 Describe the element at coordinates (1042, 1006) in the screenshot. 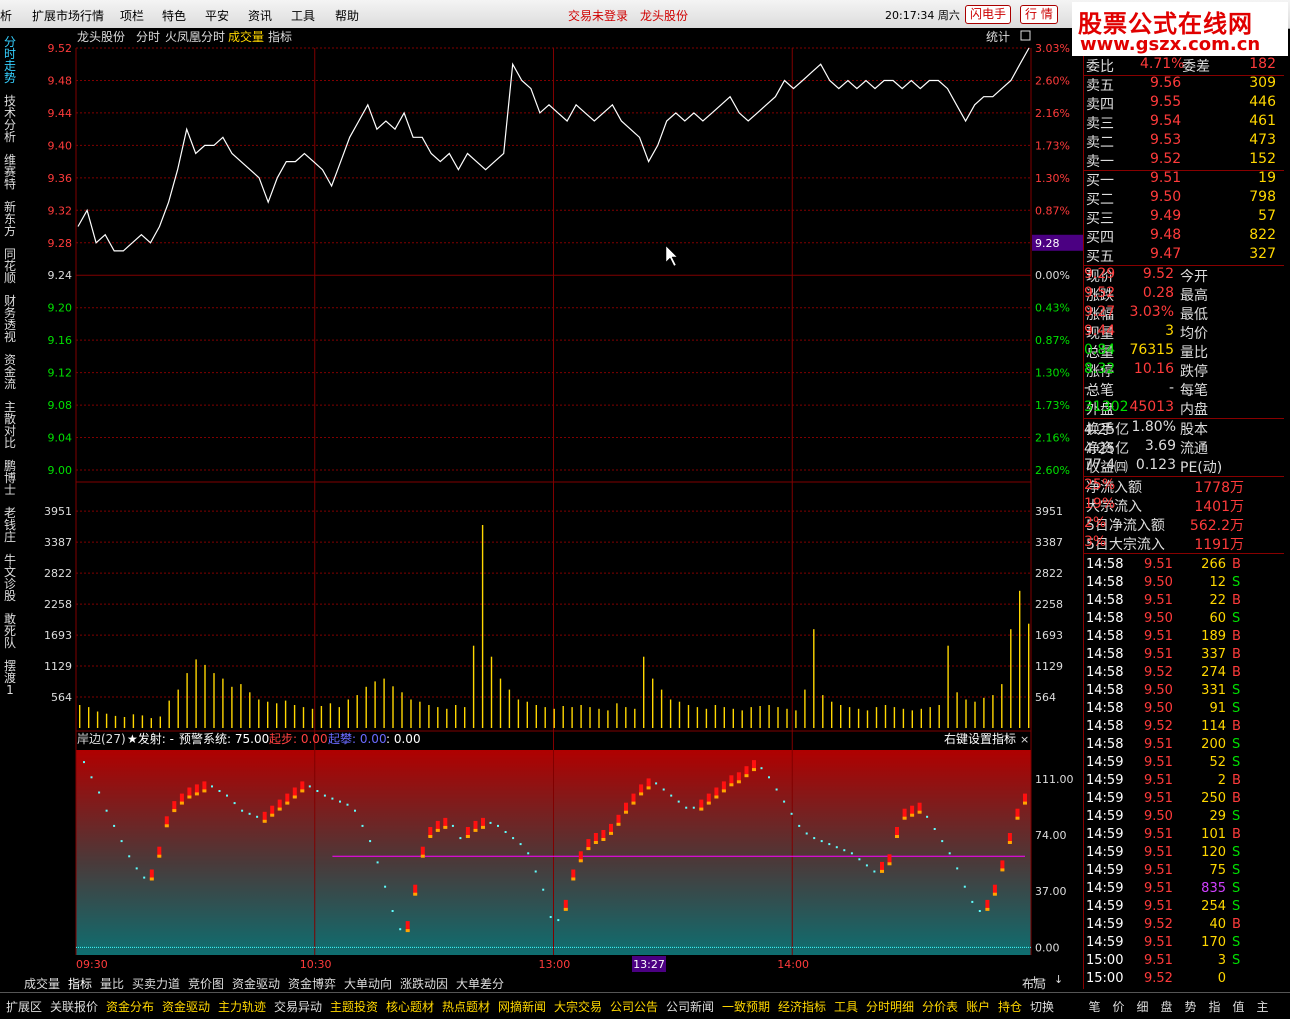

I see `status-item: 切换` at that location.